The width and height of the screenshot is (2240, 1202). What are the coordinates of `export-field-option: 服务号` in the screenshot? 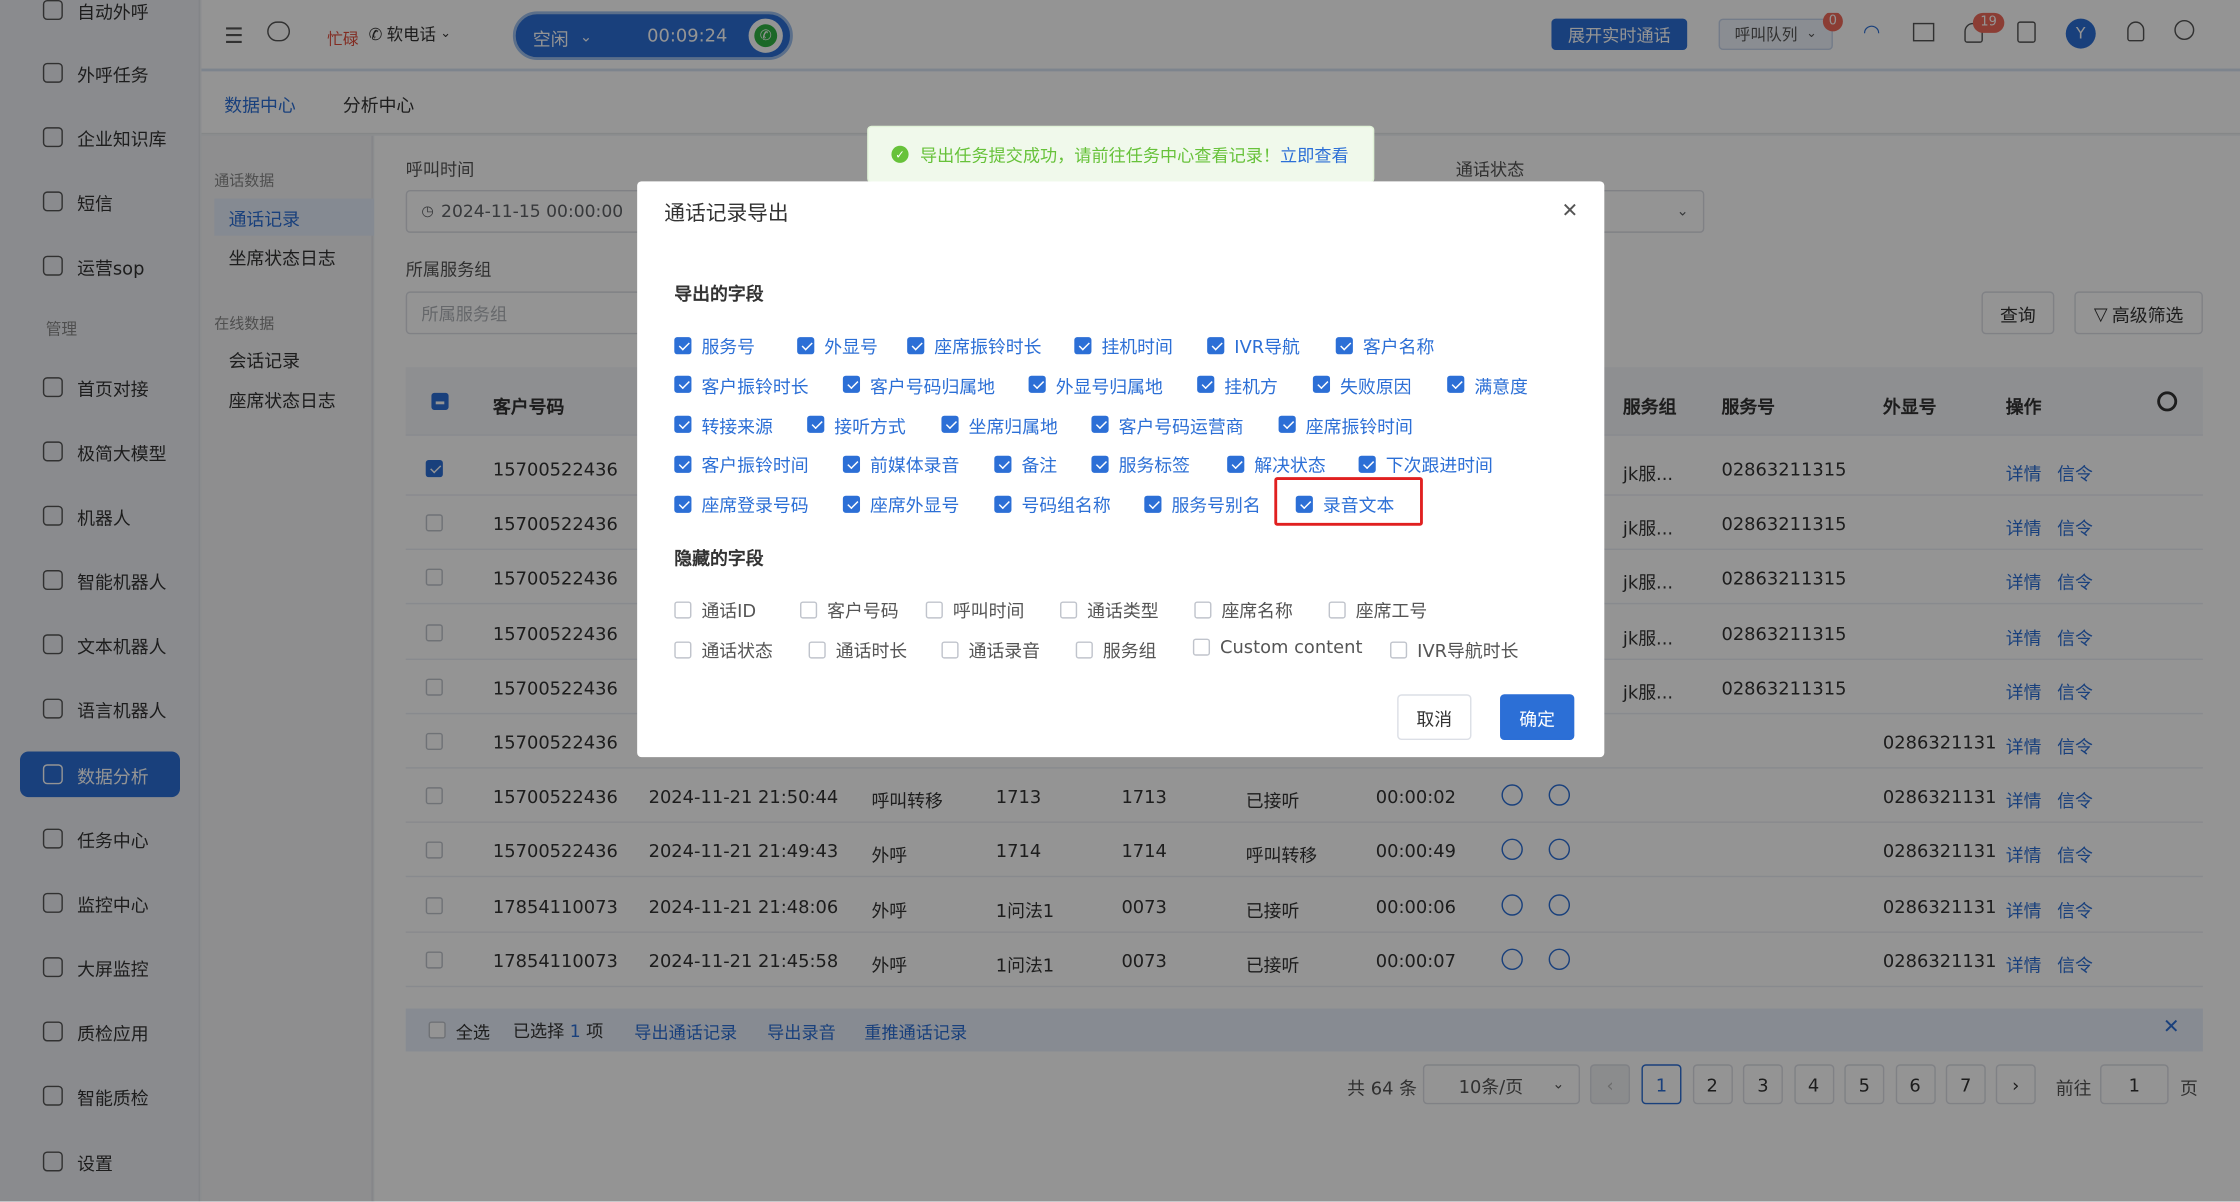 It's located at (714, 344).